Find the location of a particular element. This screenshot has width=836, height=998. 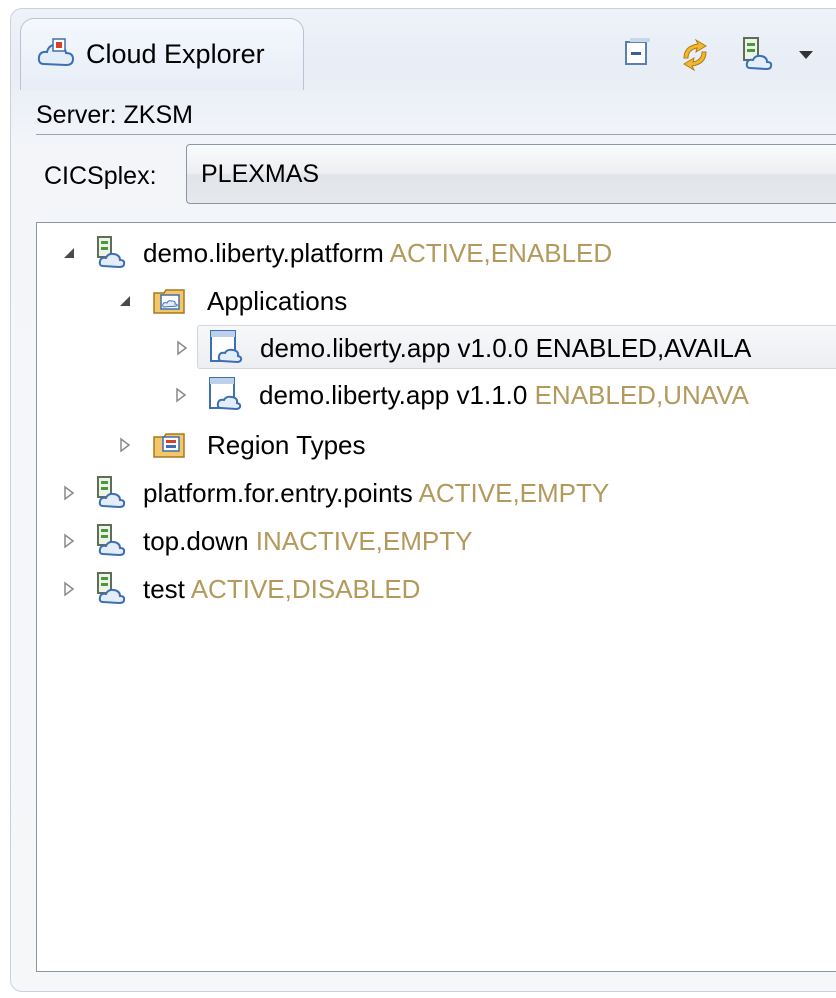

refresh-sync-icon is located at coordinates (695, 54).